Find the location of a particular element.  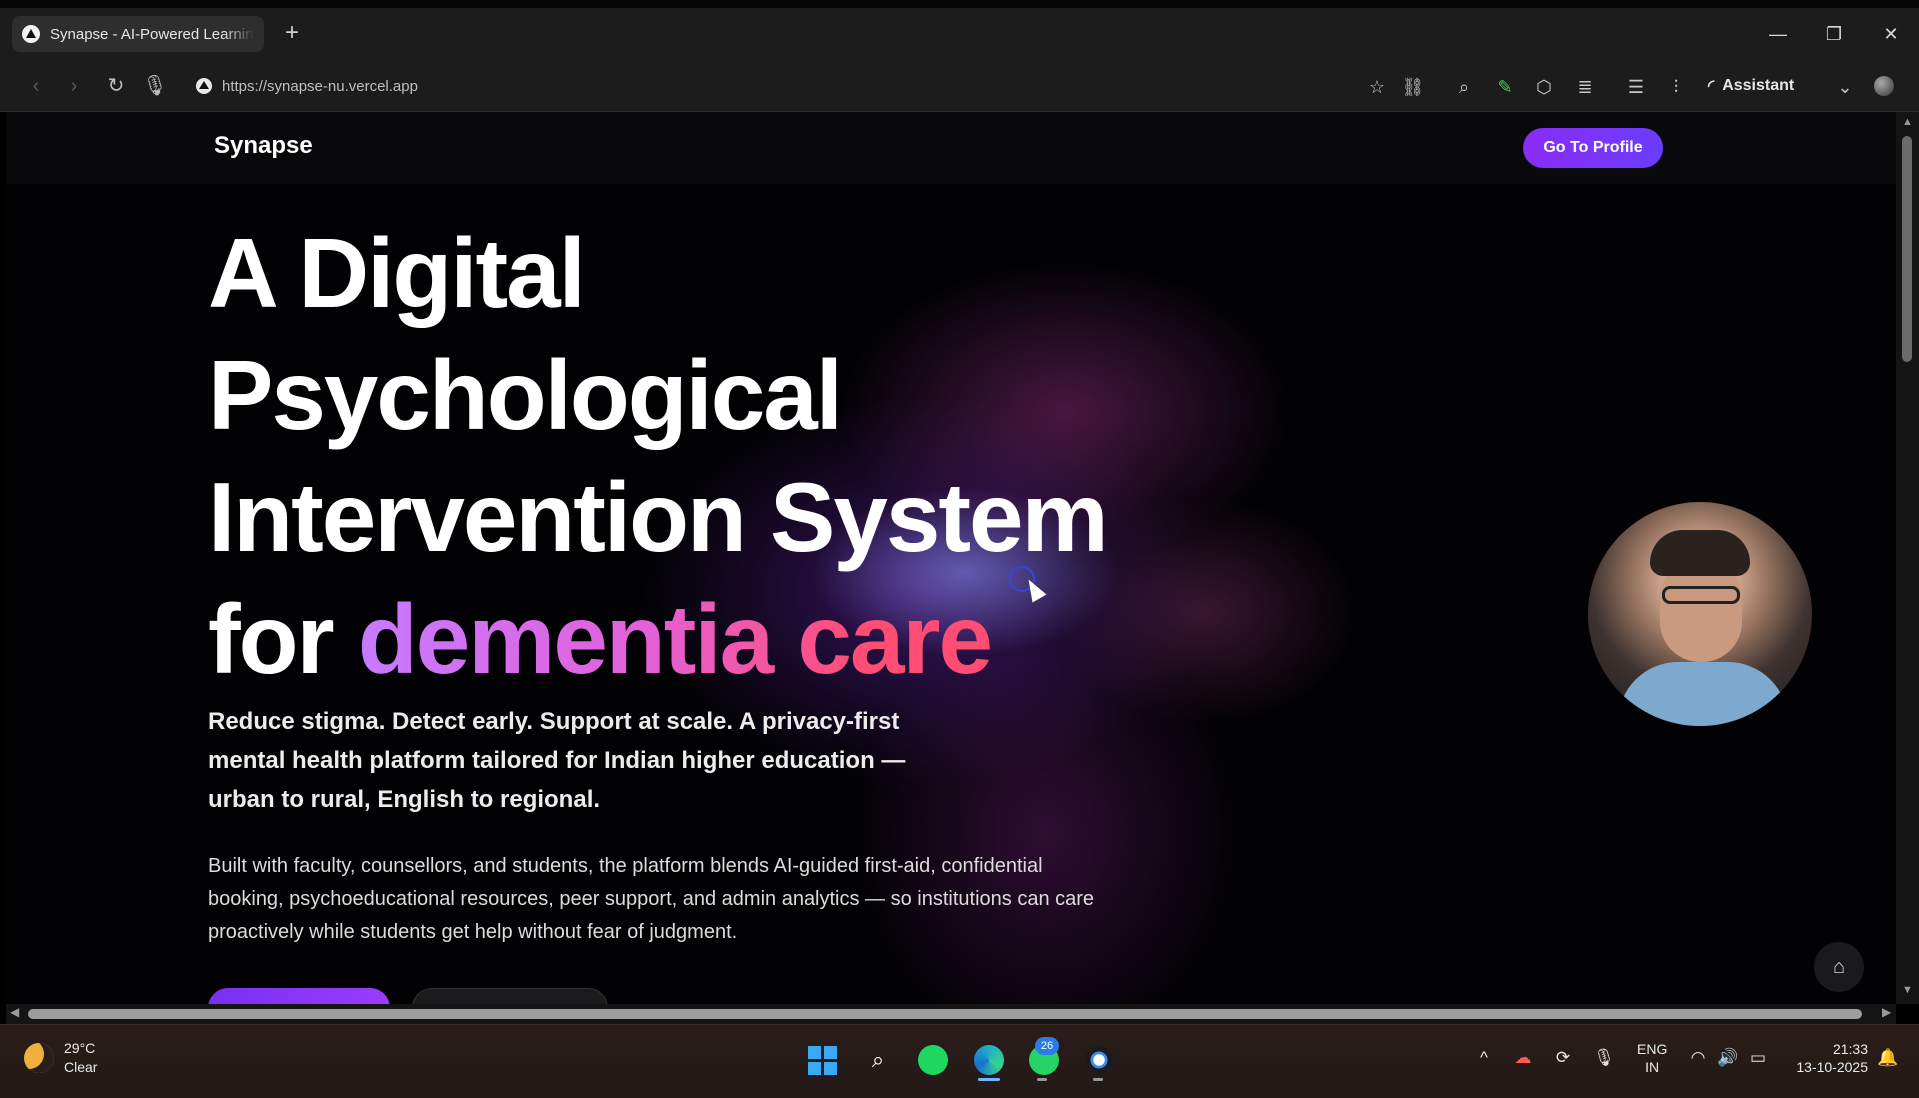

person-glasses is located at coordinates (1701, 595).